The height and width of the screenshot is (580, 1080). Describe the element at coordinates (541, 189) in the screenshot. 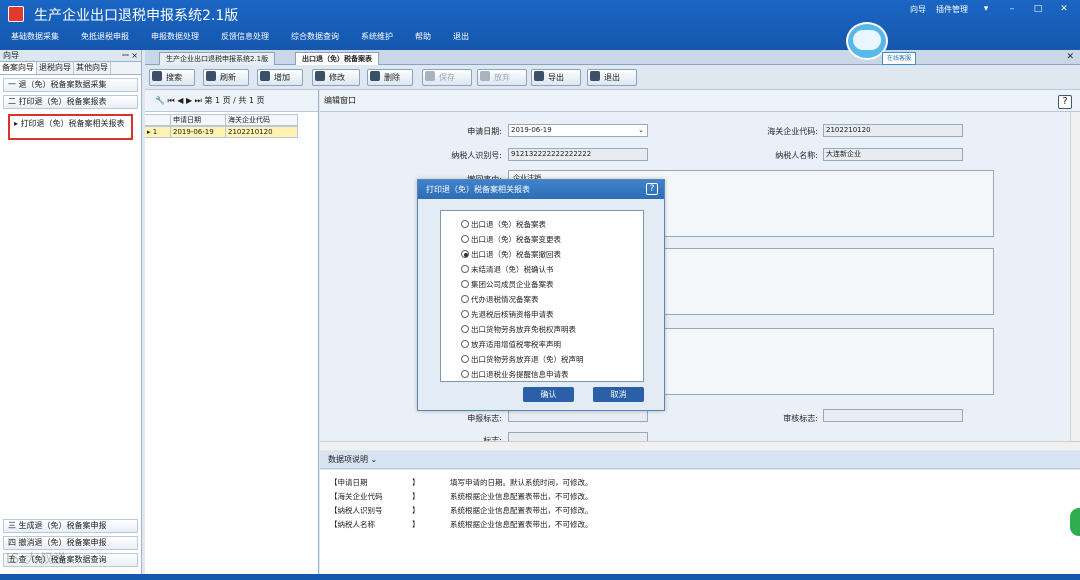

I see `dialog-title: 打印退（免）税备案相关报表` at that location.